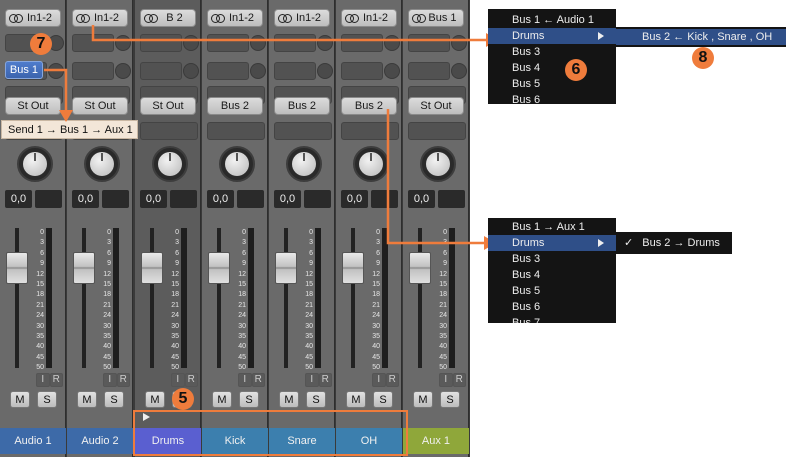  What do you see at coordinates (168, 18) in the screenshot?
I see `input-slot-button: B 2` at bounding box center [168, 18].